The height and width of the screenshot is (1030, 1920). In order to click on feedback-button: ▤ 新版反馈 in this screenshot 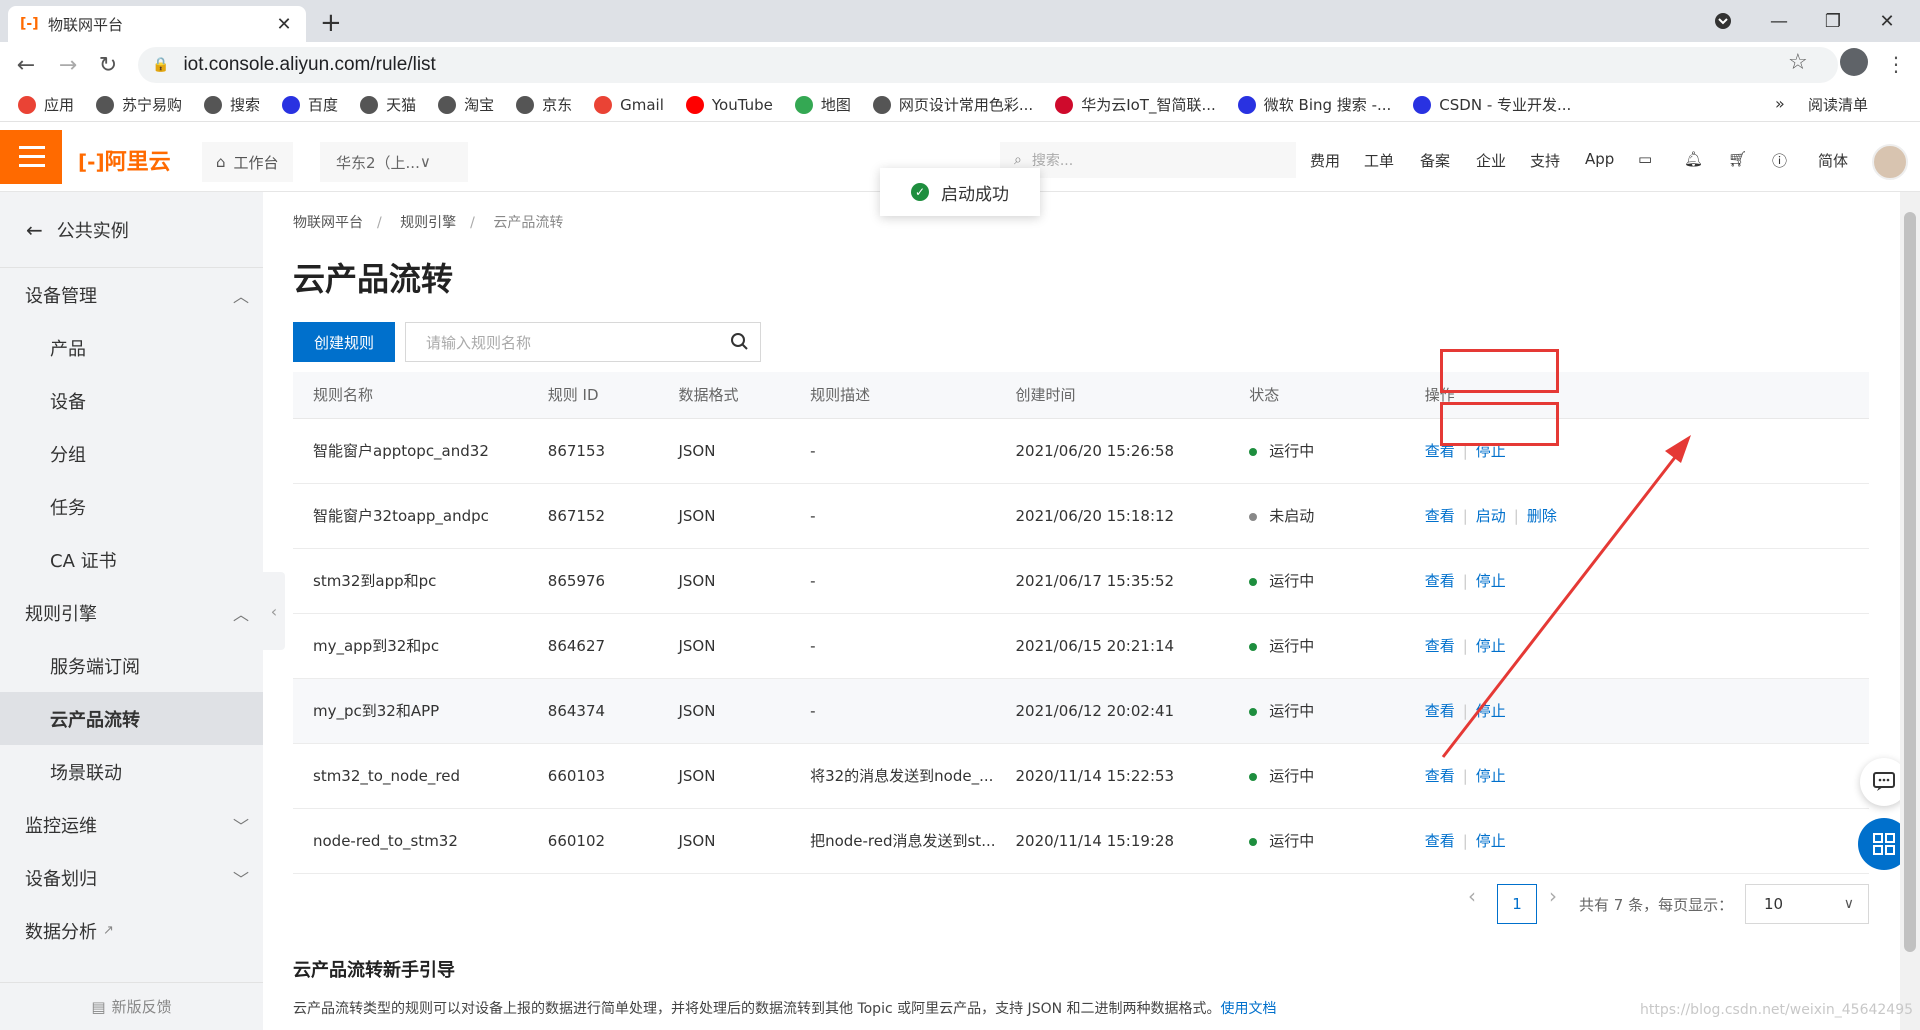, I will do `click(131, 1006)`.